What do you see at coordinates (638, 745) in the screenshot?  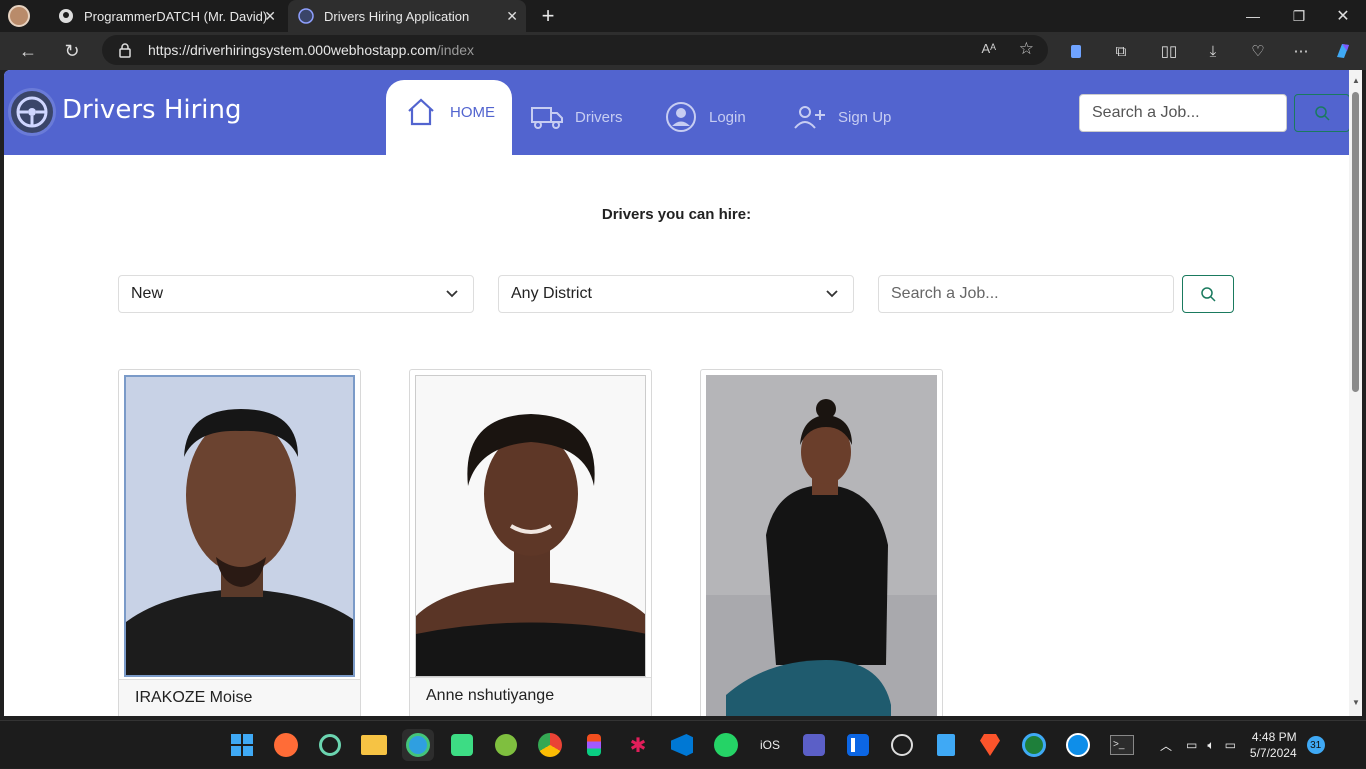 I see `slack-icon: ✱` at bounding box center [638, 745].